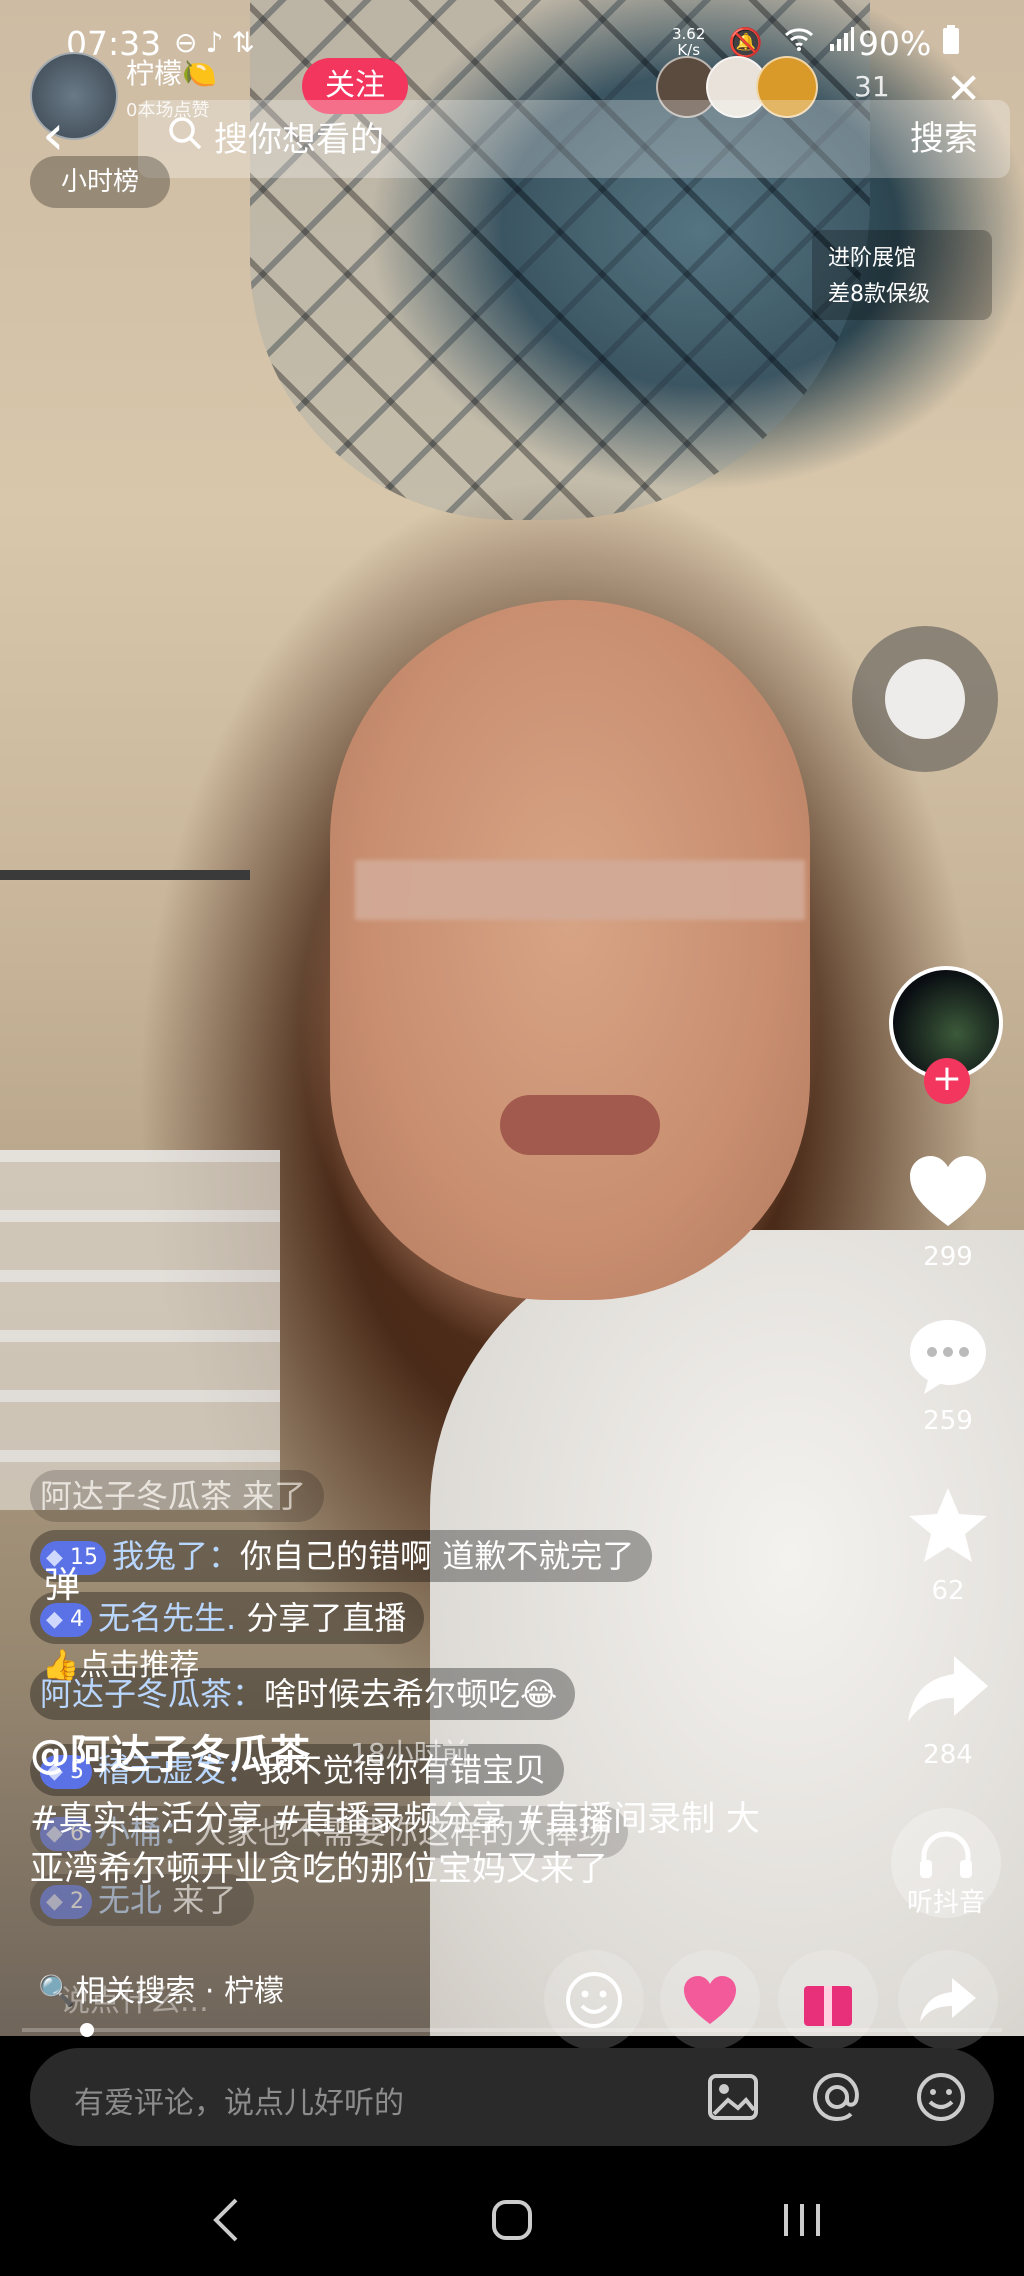 Image resolution: width=1024 pixels, height=2276 pixels. Describe the element at coordinates (176, 1556) in the screenshot. I see `chat-username: 我兔了：` at that location.